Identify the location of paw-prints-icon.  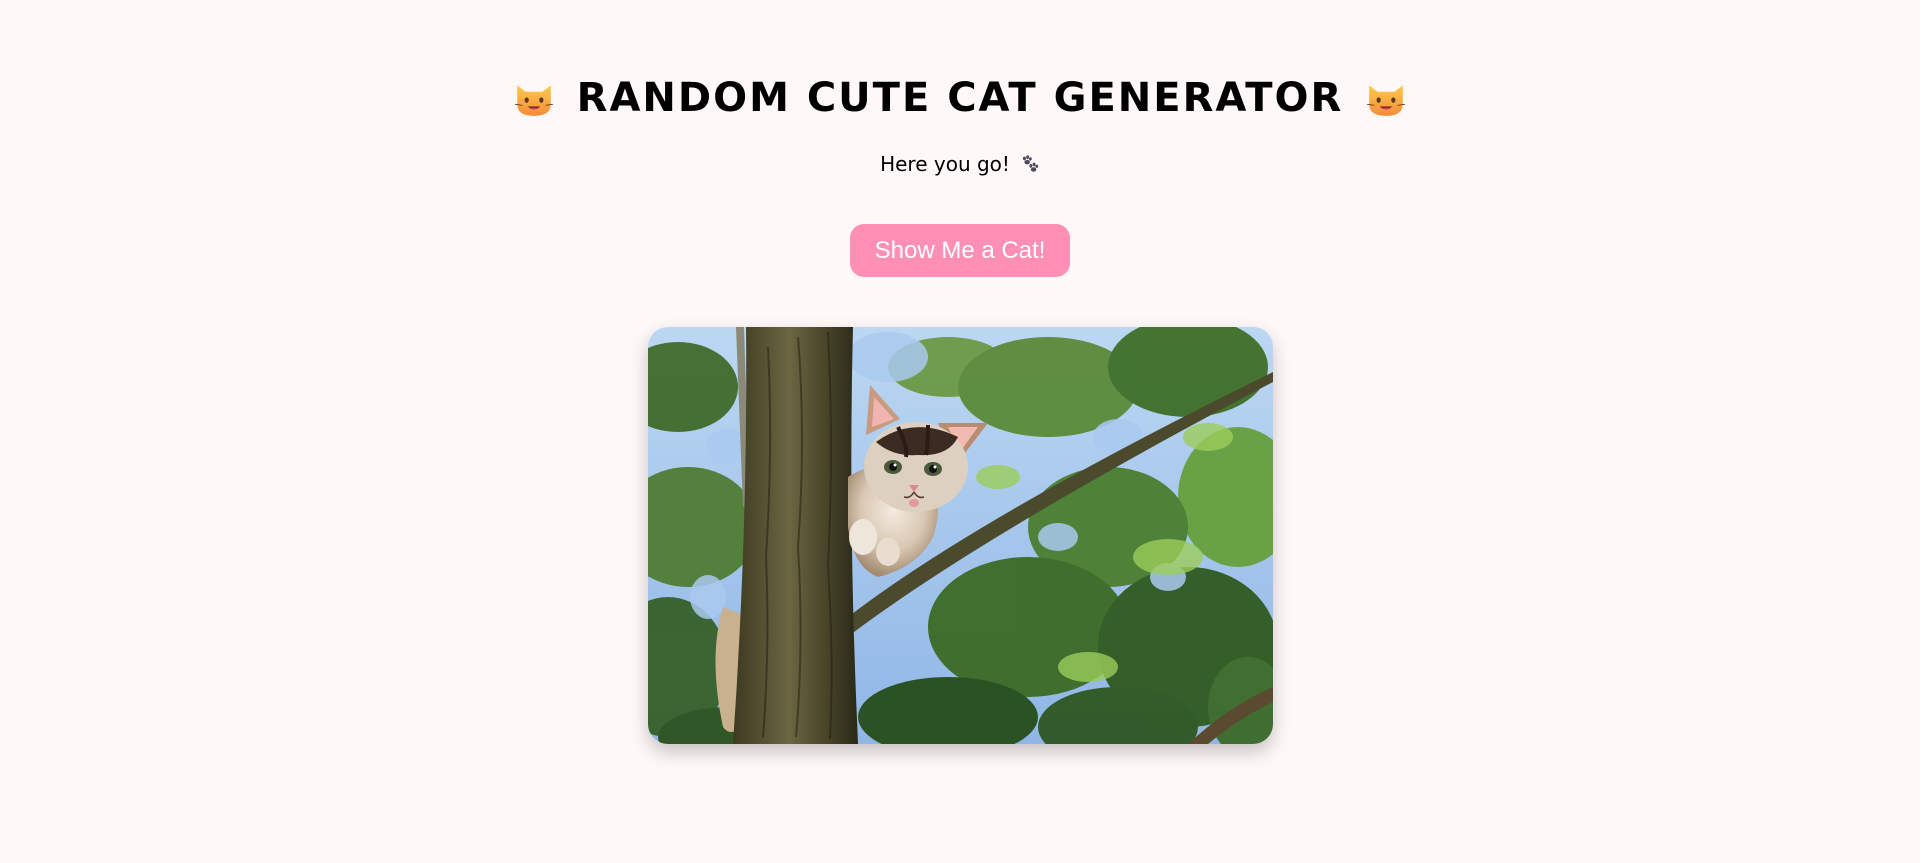
(1030, 163).